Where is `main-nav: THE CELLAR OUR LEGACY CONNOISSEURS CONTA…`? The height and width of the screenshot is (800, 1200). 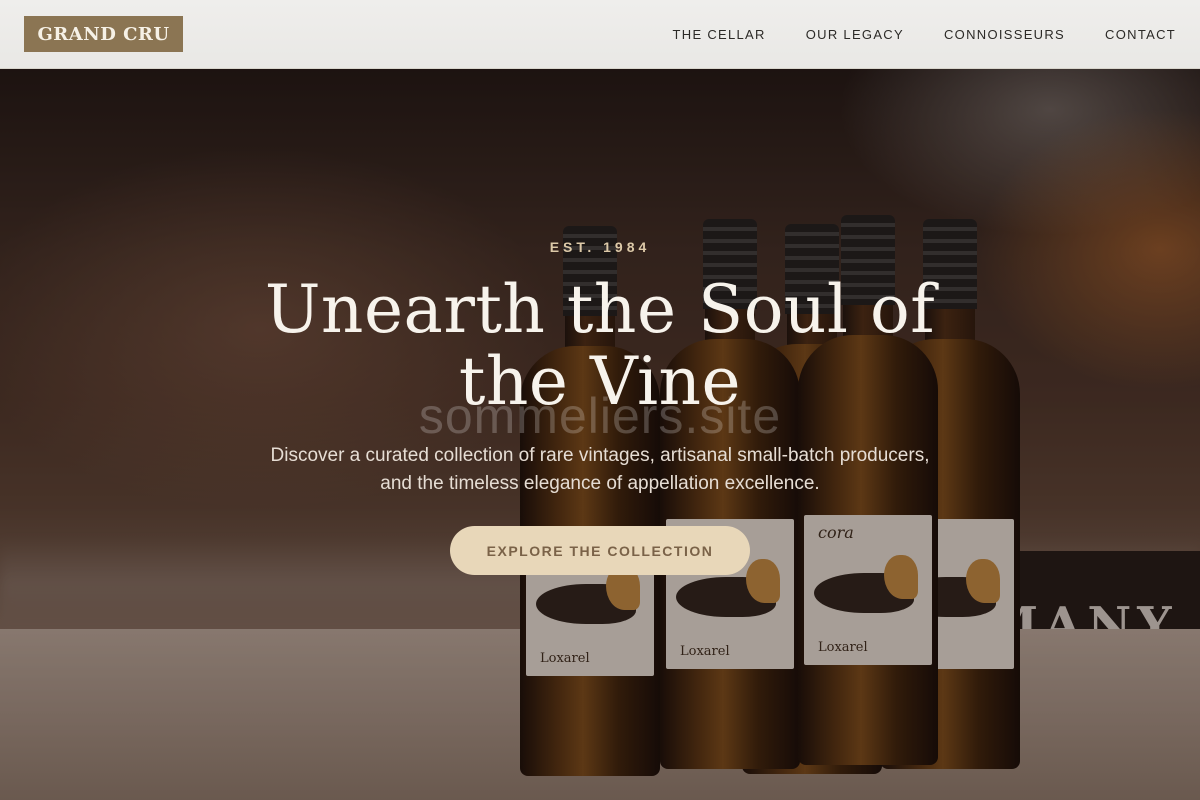
main-nav: THE CELLAR OUR LEGACY CONNOISSEURS CONTA… is located at coordinates (924, 34).